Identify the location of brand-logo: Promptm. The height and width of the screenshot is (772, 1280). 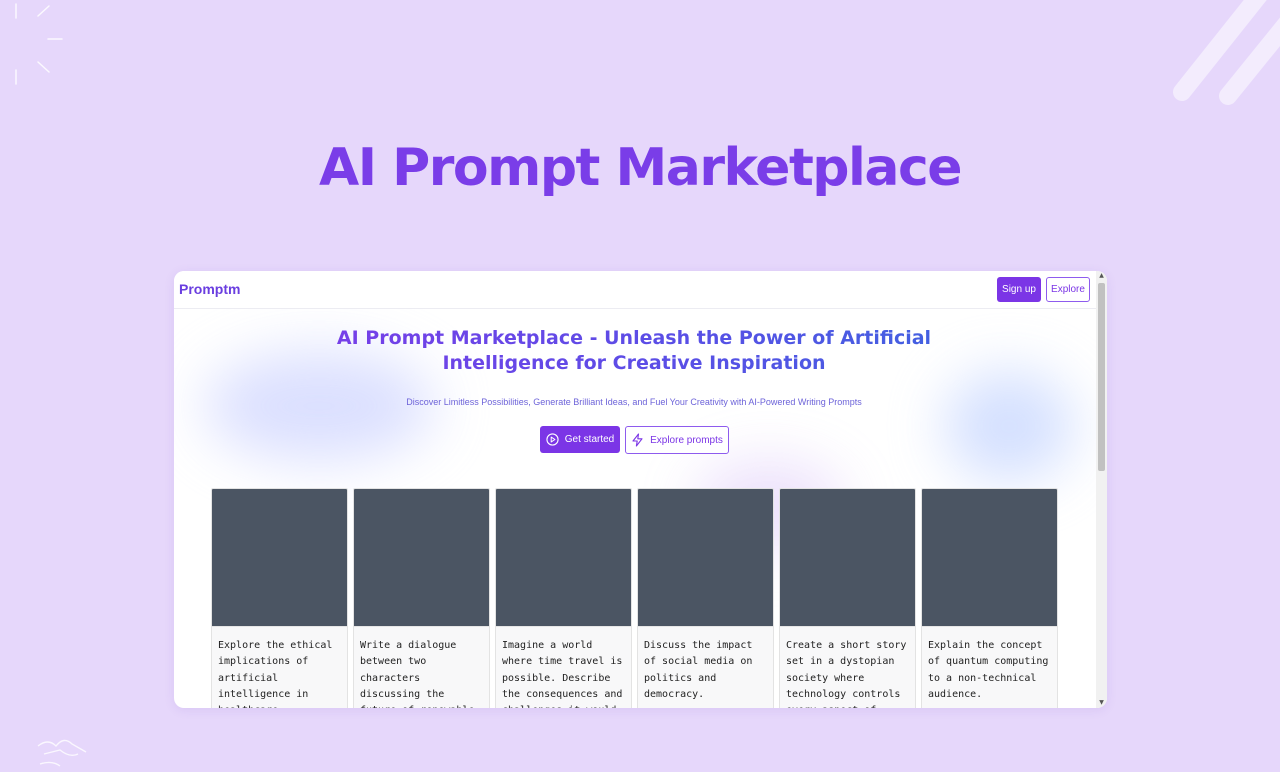
(209, 289).